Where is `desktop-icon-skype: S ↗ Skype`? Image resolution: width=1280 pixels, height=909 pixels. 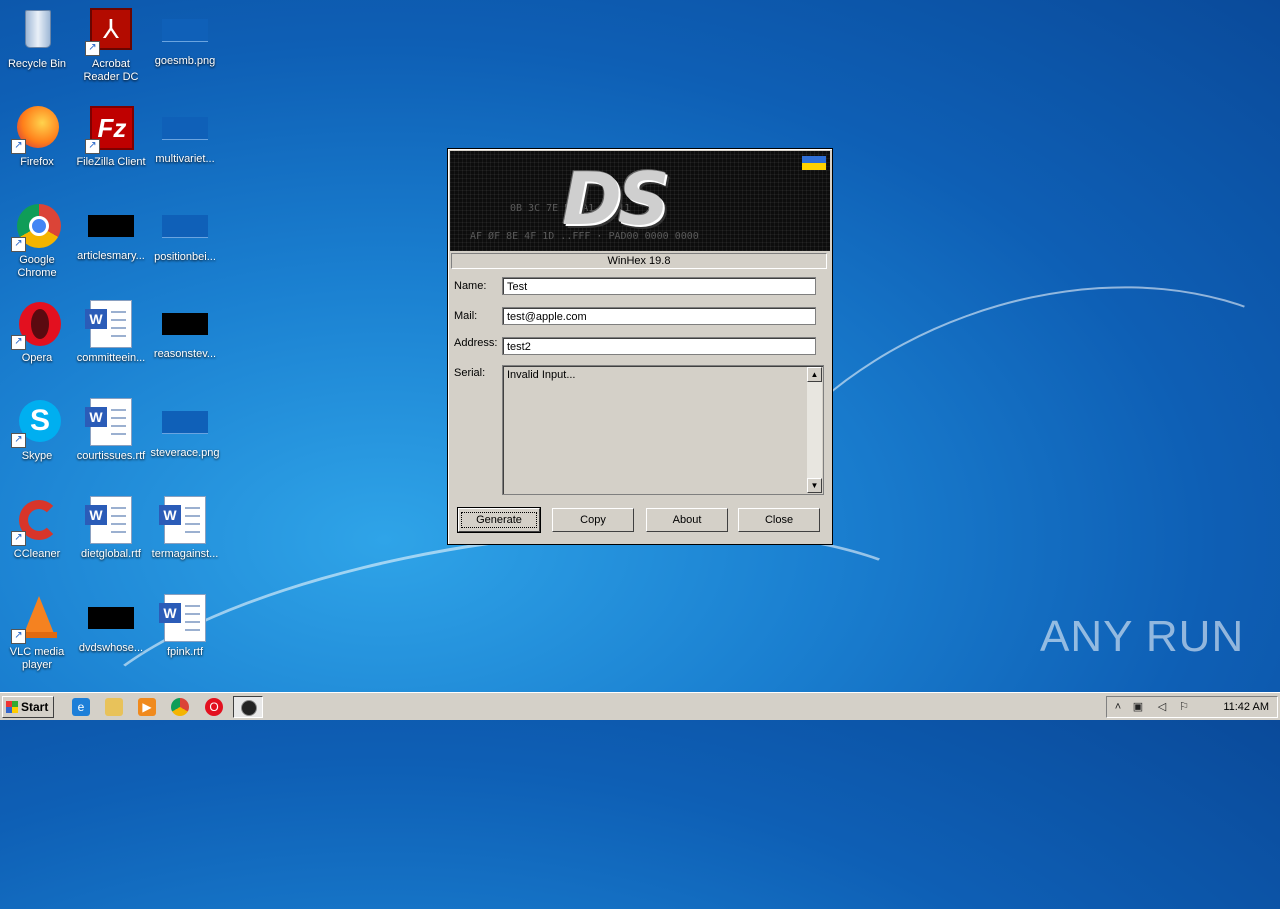
desktop-icon-skype: S ↗ Skype is located at coordinates (37, 430).